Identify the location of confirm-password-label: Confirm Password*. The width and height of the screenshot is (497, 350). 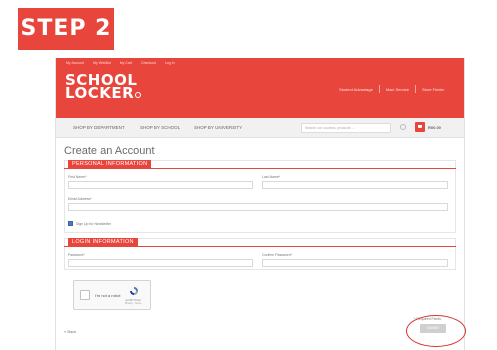
(277, 255).